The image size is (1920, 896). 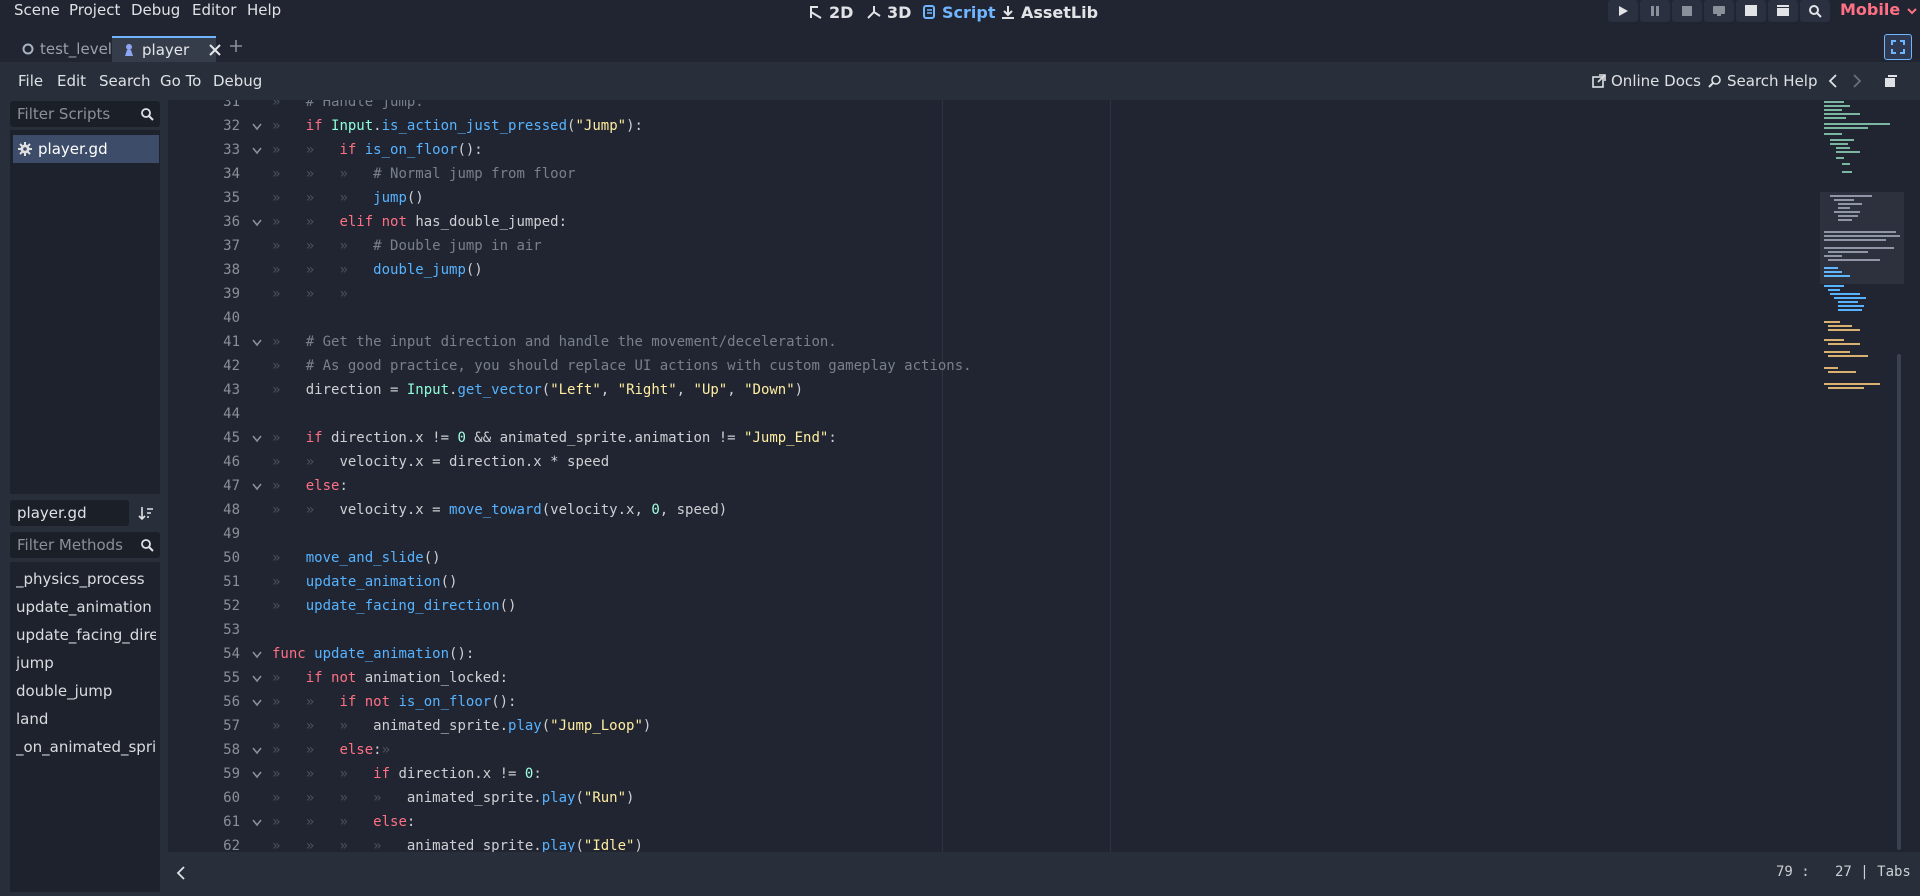 I want to click on code-line: 33 » » if is_on_floor():, so click(x=1036, y=152).